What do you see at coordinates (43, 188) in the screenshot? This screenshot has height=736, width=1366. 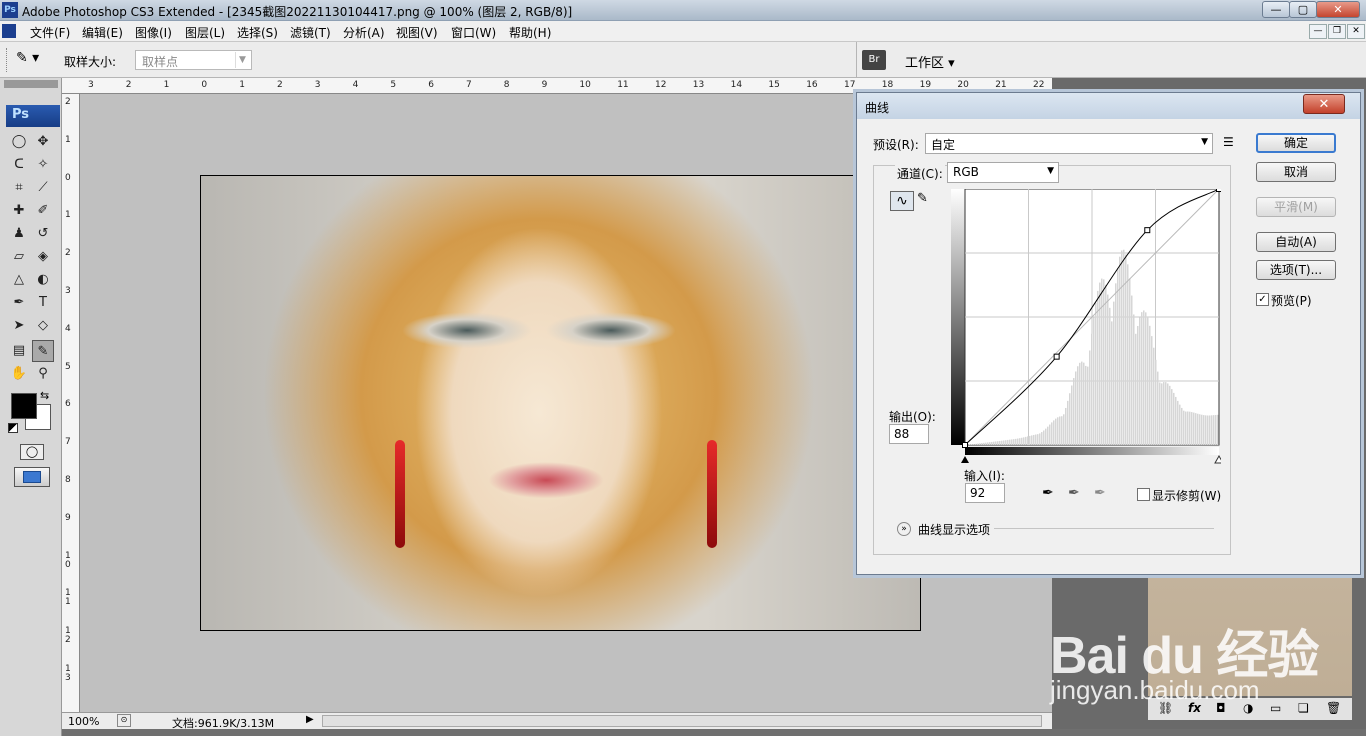 I see `slice-icon: ⟋` at bounding box center [43, 188].